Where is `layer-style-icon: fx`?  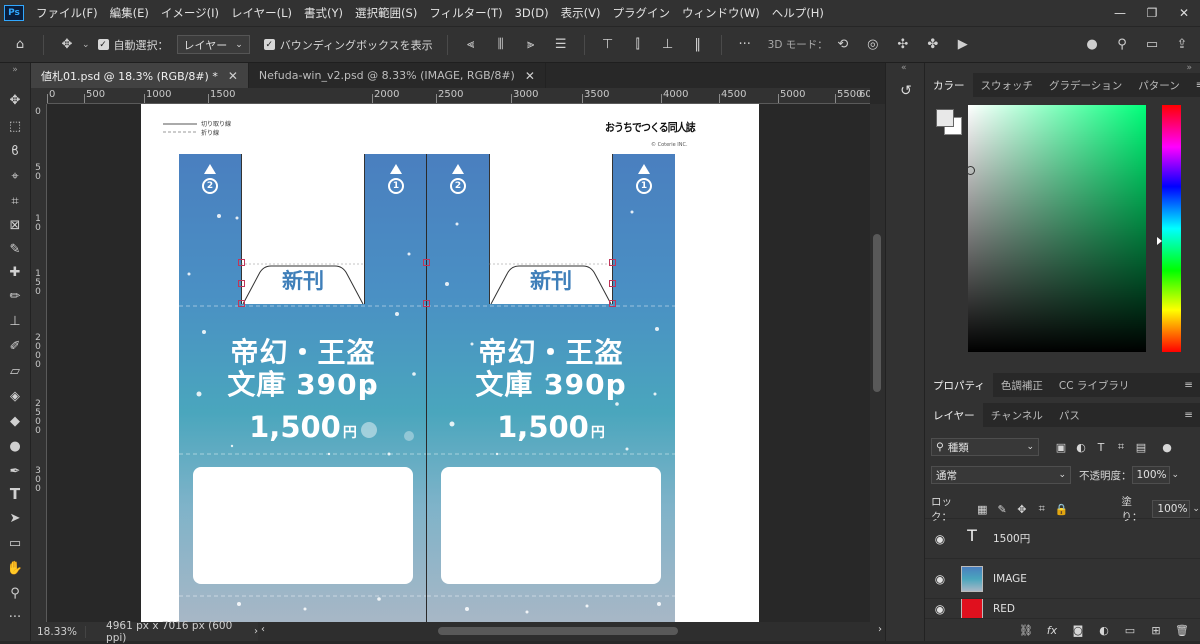
layer-style-icon: fx is located at coordinates (1052, 630).